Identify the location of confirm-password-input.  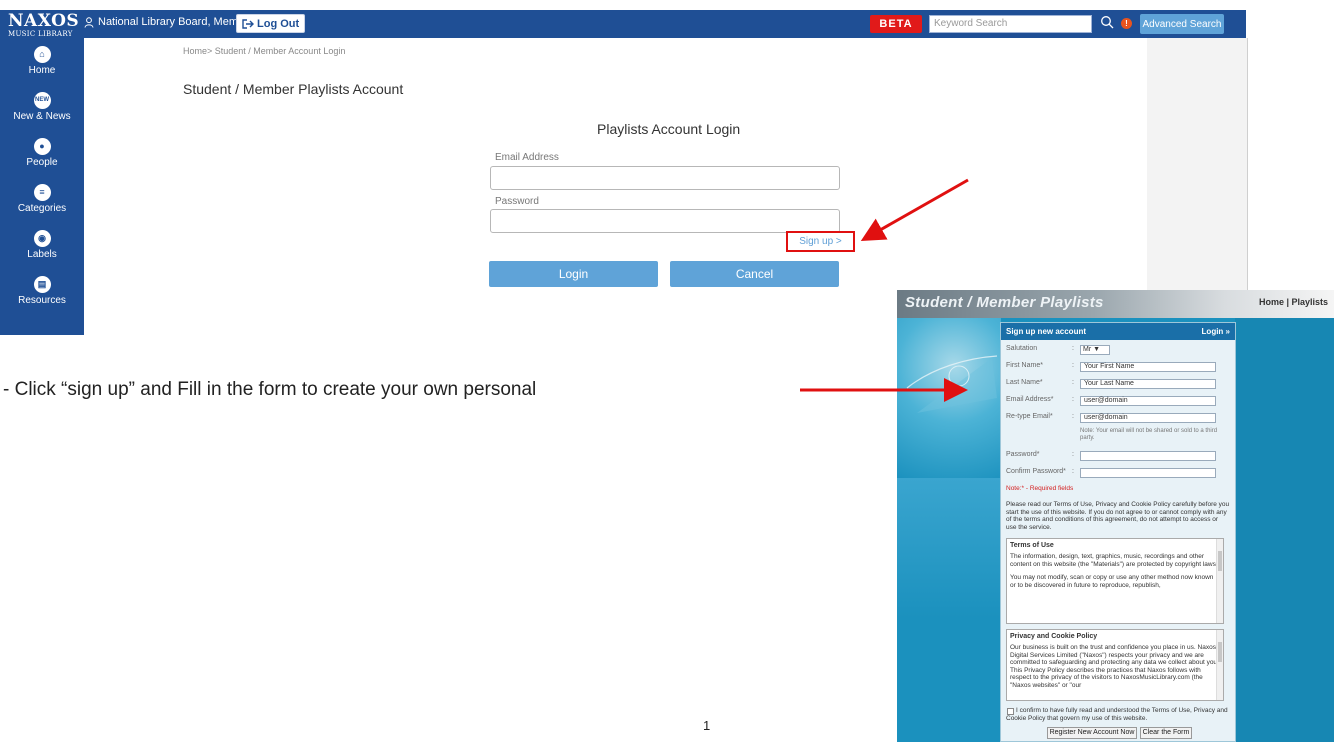
(1148, 473).